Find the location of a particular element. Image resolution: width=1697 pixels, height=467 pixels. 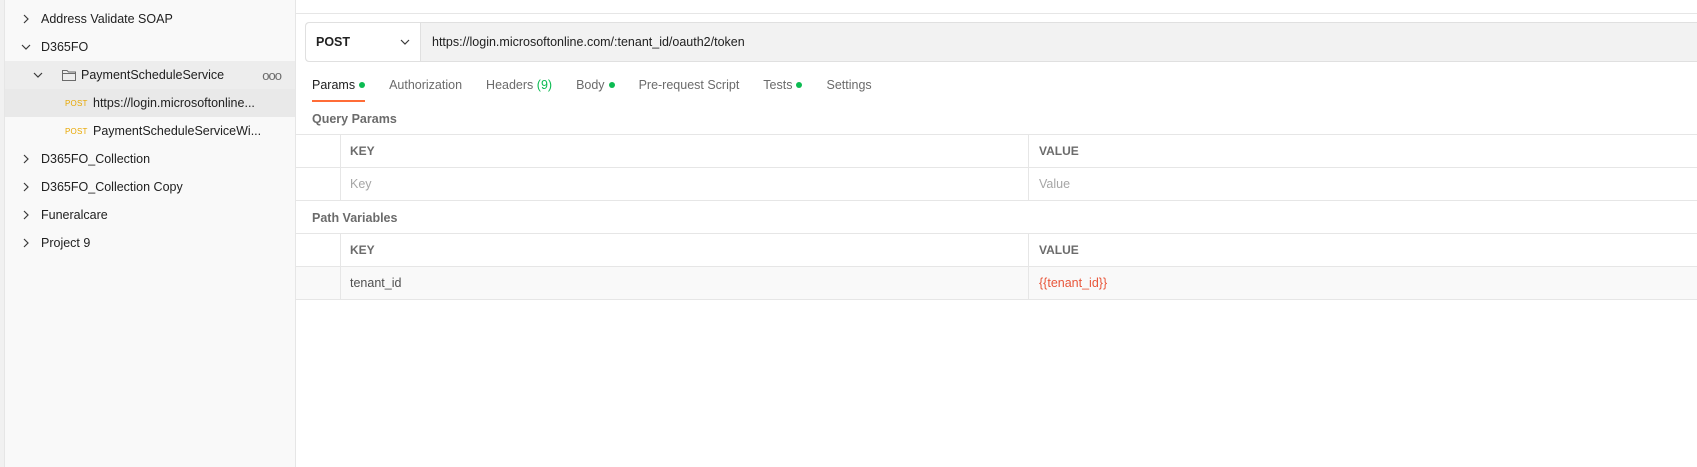

tree-item-d365fo: D365FO is located at coordinates (150, 47).